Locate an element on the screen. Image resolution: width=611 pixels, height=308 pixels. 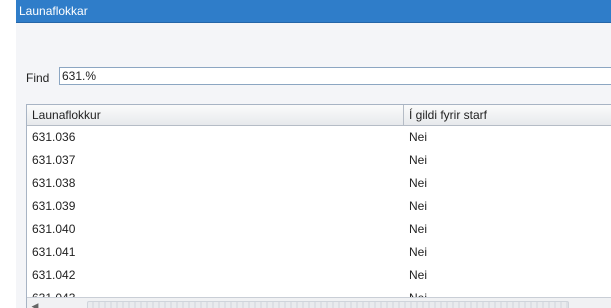
table-row: 631.037 Nei is located at coordinates (319, 160).